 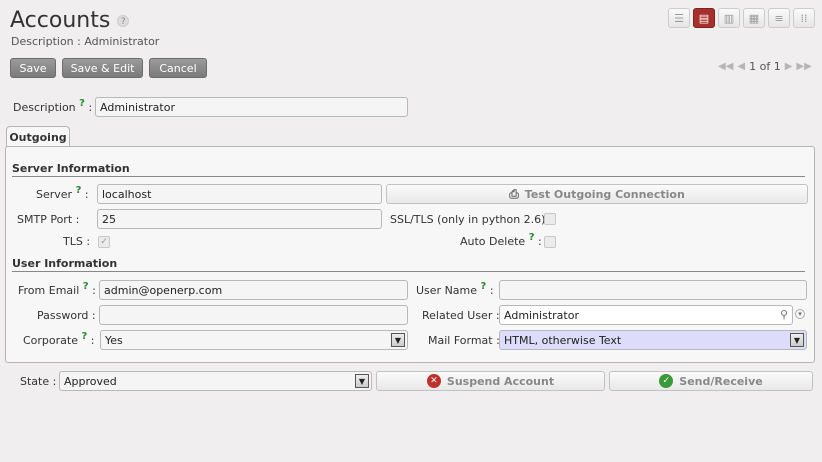 I want to click on description-field: Administrator, so click(x=251, y=107).